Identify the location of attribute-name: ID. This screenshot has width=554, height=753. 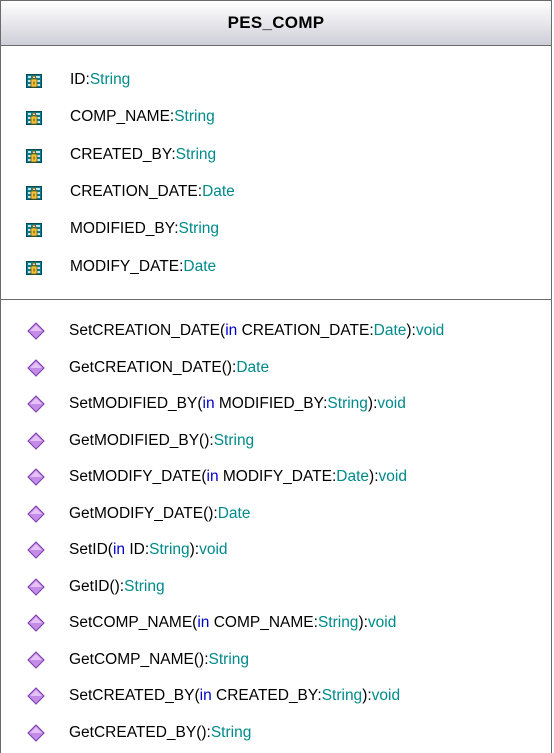
(78, 79).